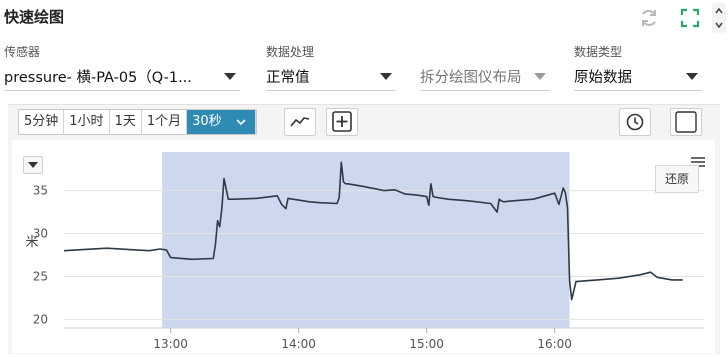 Image resolution: width=728 pixels, height=357 pixels. What do you see at coordinates (34, 17) in the screenshot?
I see `panel-title: 快速绘图` at bounding box center [34, 17].